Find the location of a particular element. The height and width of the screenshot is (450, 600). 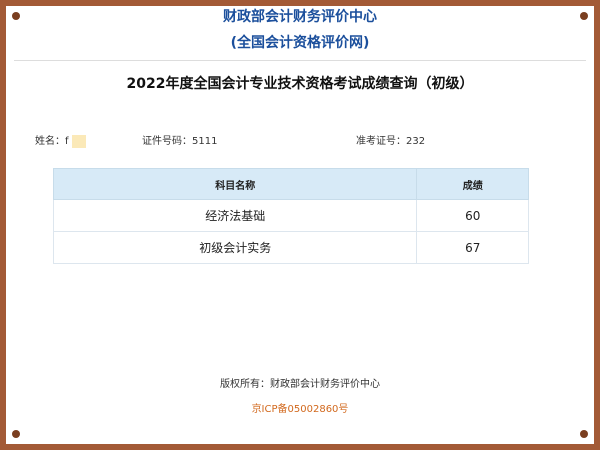

exam-number-value: 232 is located at coordinates (416, 141).